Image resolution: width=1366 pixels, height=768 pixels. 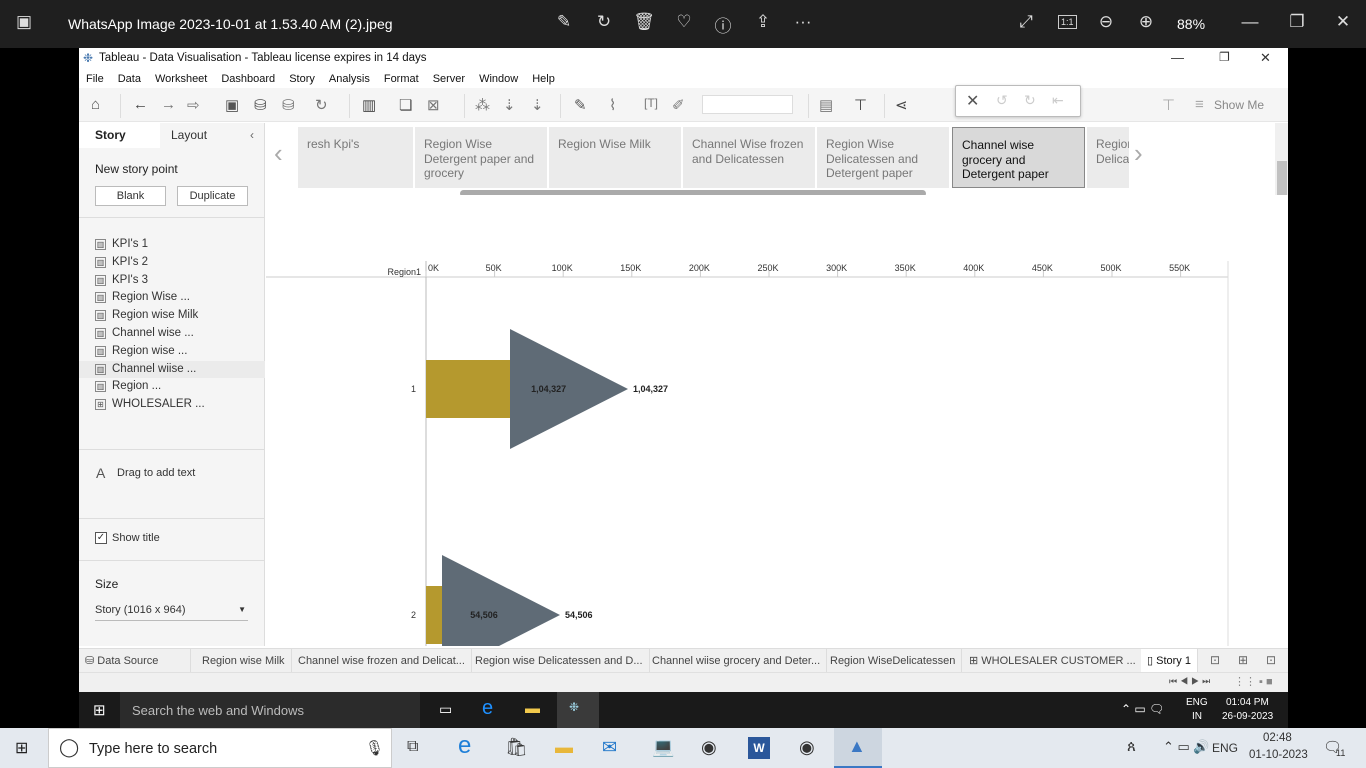 What do you see at coordinates (663, 747) in the screenshot?
I see `laptop-icon: 💻` at bounding box center [663, 747].